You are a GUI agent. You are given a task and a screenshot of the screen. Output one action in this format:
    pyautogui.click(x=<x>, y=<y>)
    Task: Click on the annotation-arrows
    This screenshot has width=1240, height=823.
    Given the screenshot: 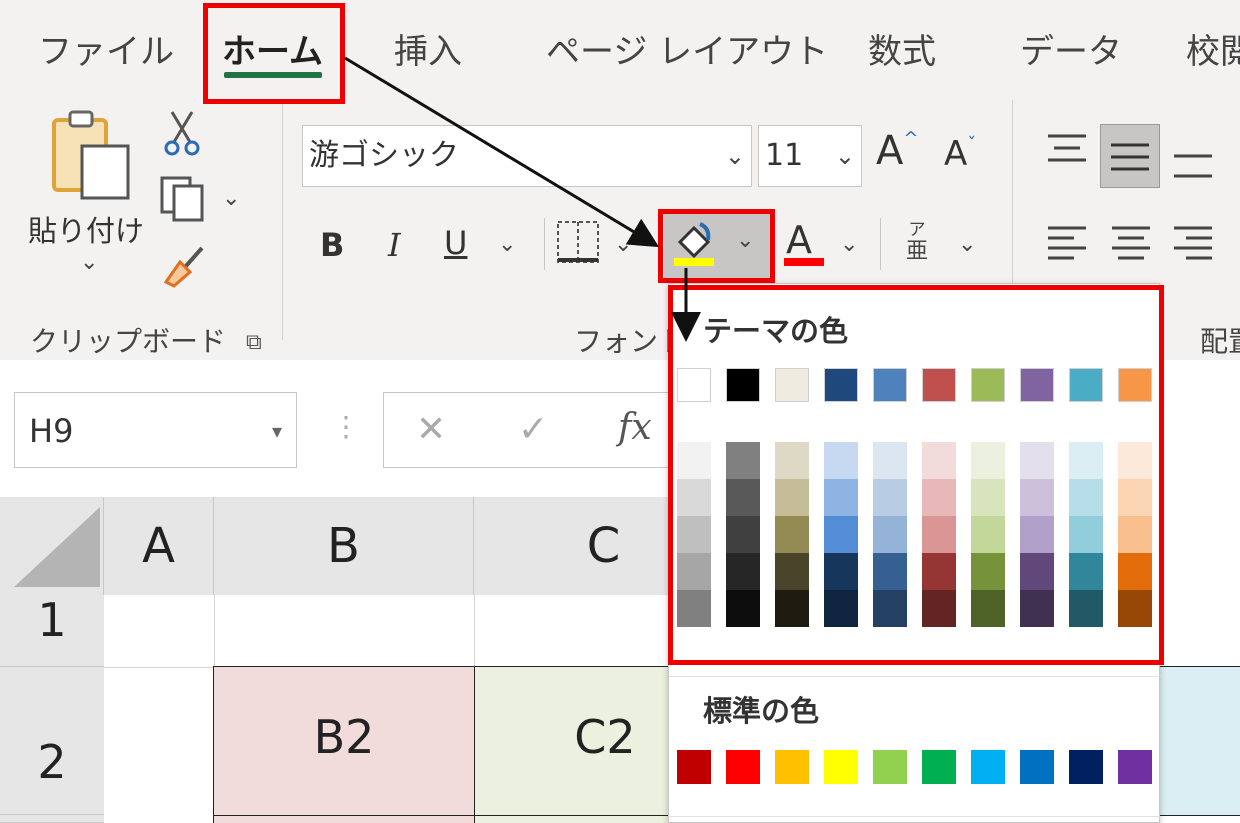 What is the action you would take?
    pyautogui.click(x=522, y=199)
    